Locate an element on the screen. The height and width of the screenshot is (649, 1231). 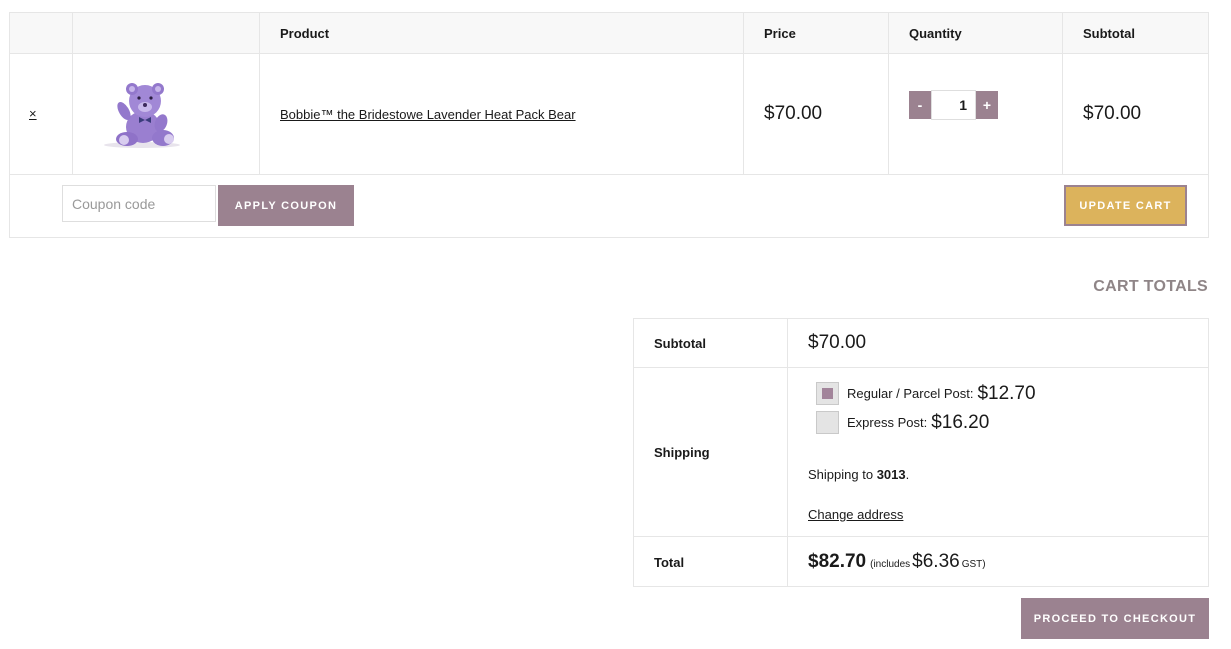
apply-coupon-button: APPLY COUPON is located at coordinates (286, 205).